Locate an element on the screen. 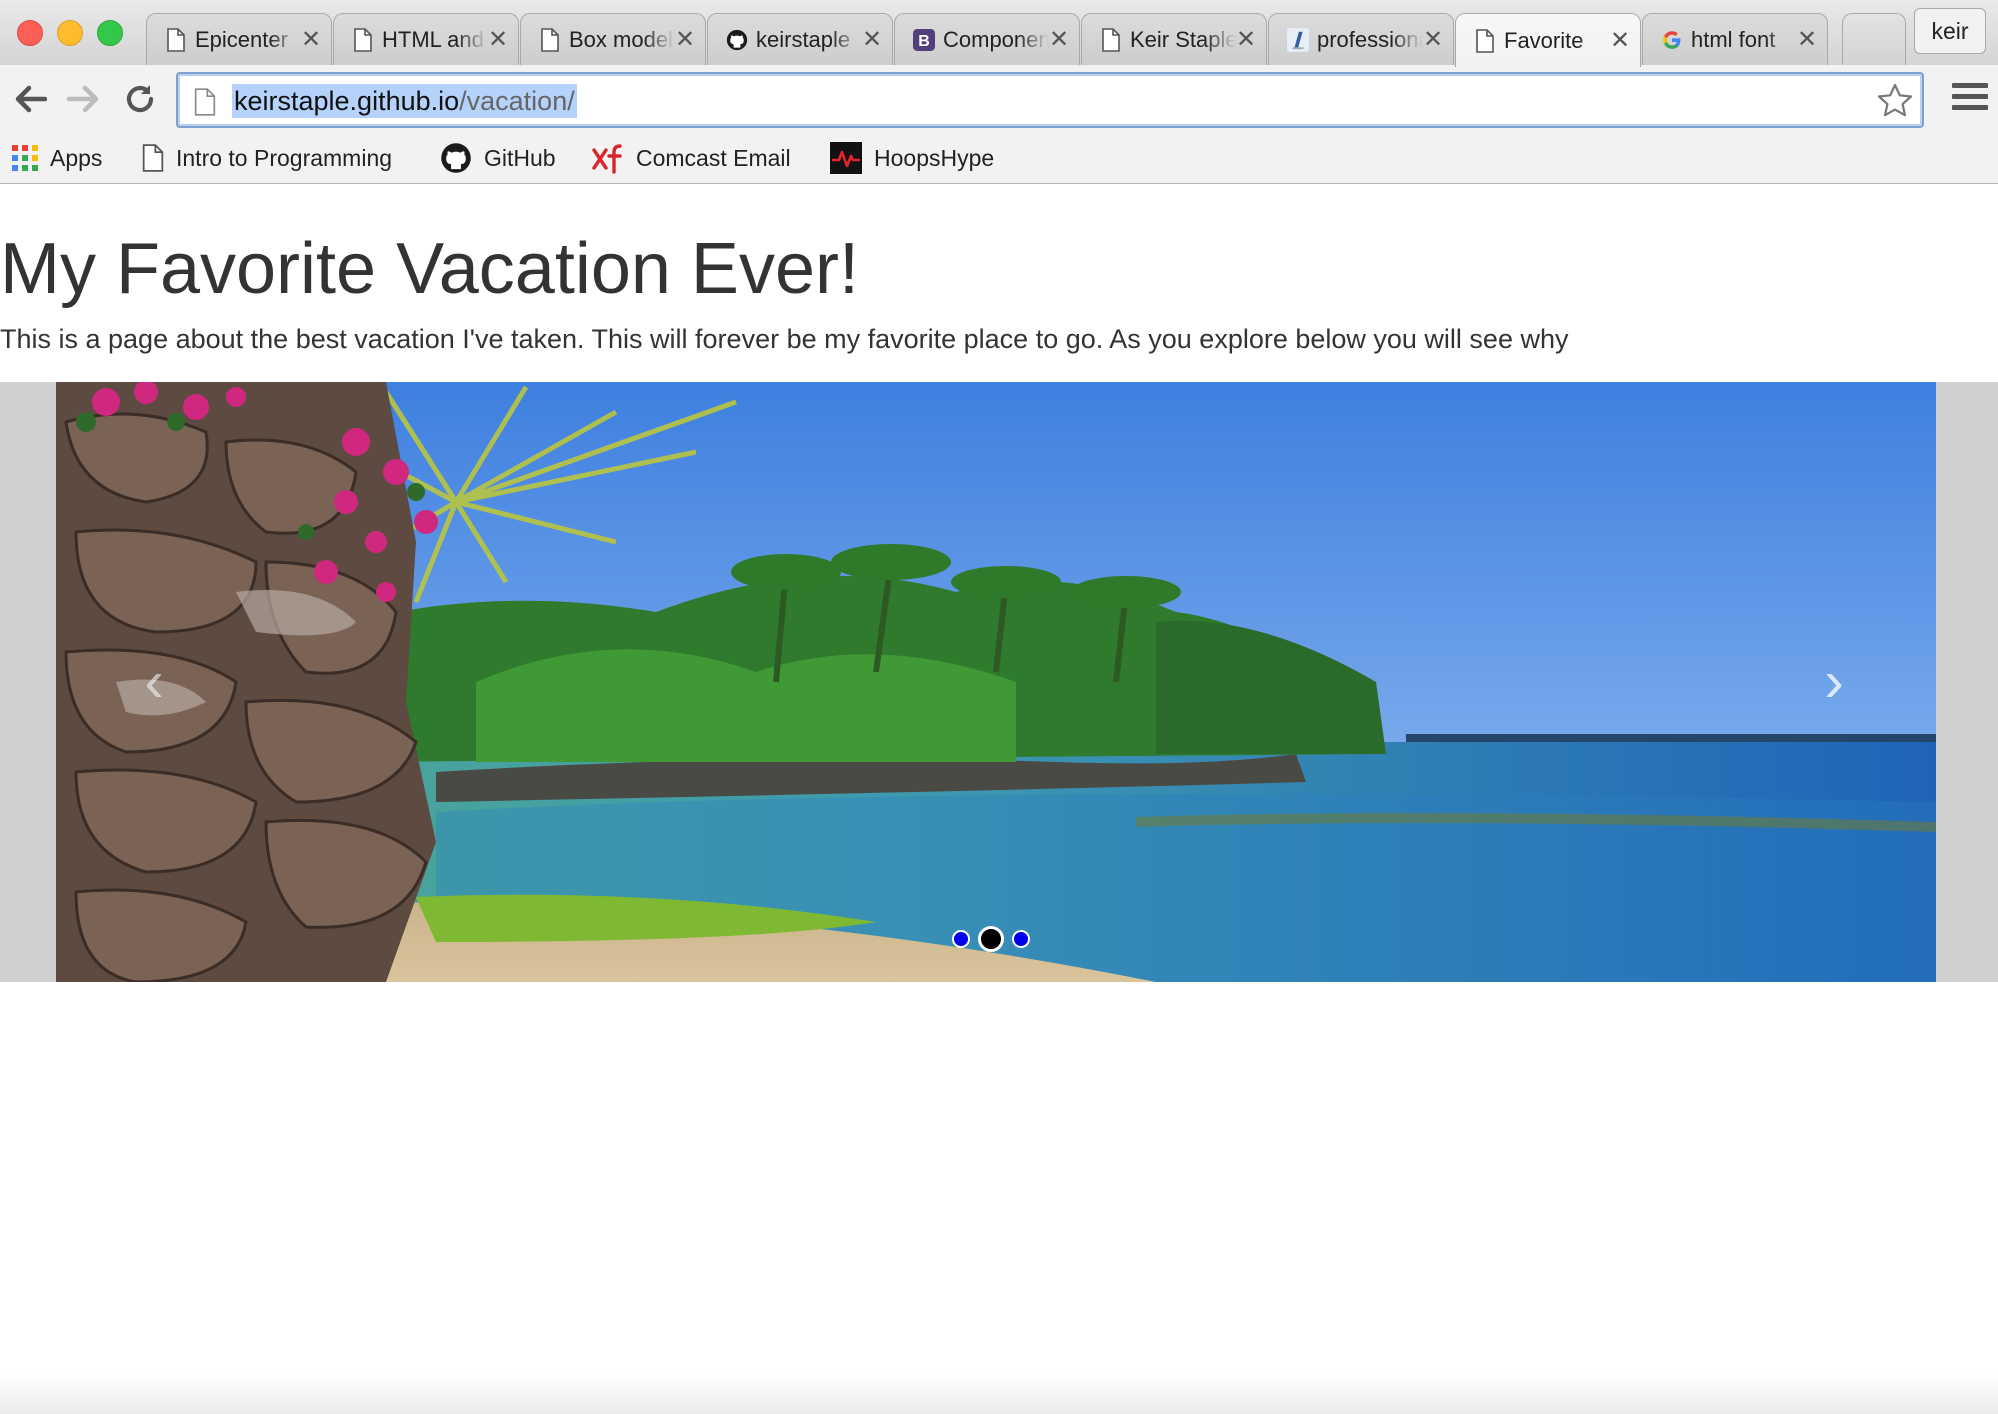 This screenshot has width=1998, height=1414. tab-2: HTML and ✕ is located at coordinates (426, 39).